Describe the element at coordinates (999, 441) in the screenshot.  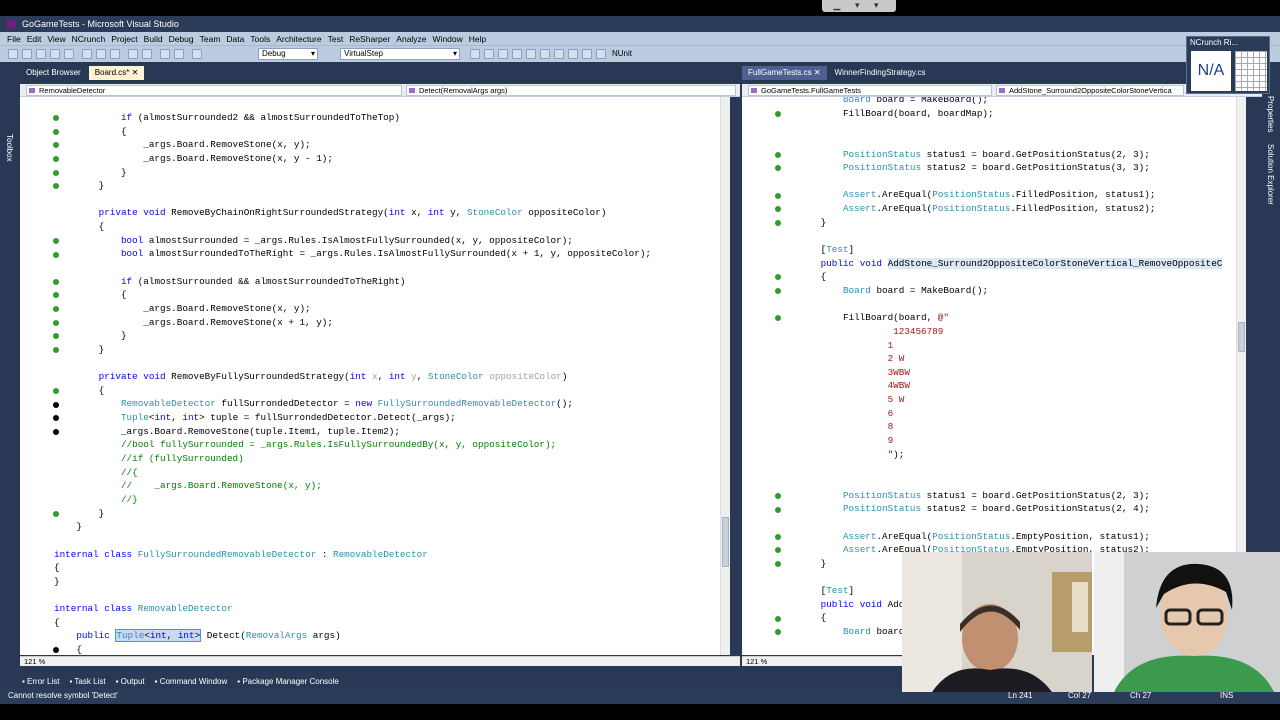
I see `code-line: 9` at that location.